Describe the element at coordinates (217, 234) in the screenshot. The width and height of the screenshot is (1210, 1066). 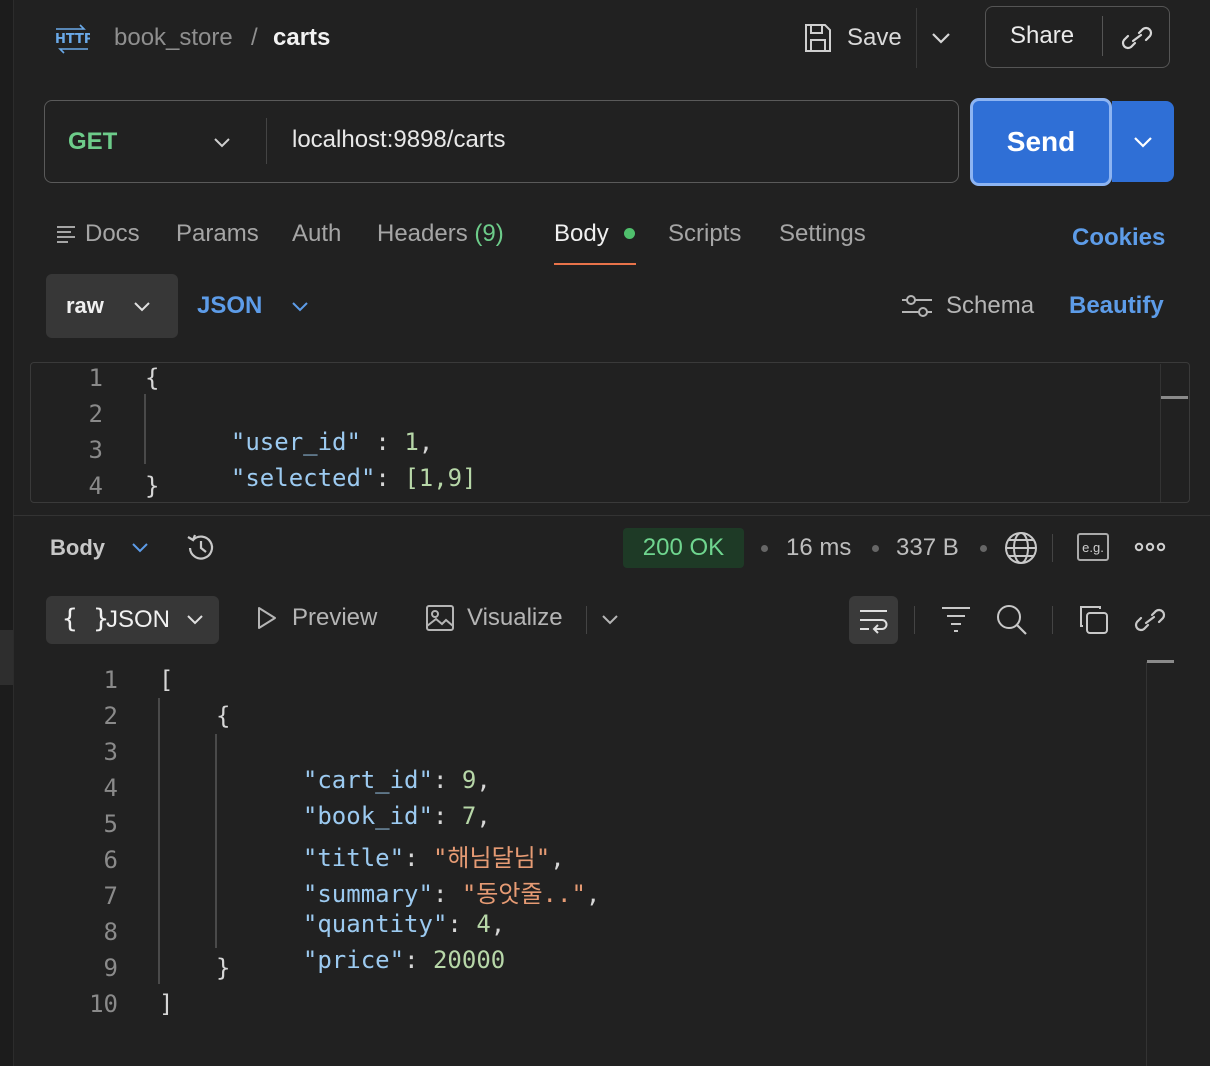
I see `tab-params: Params` at that location.